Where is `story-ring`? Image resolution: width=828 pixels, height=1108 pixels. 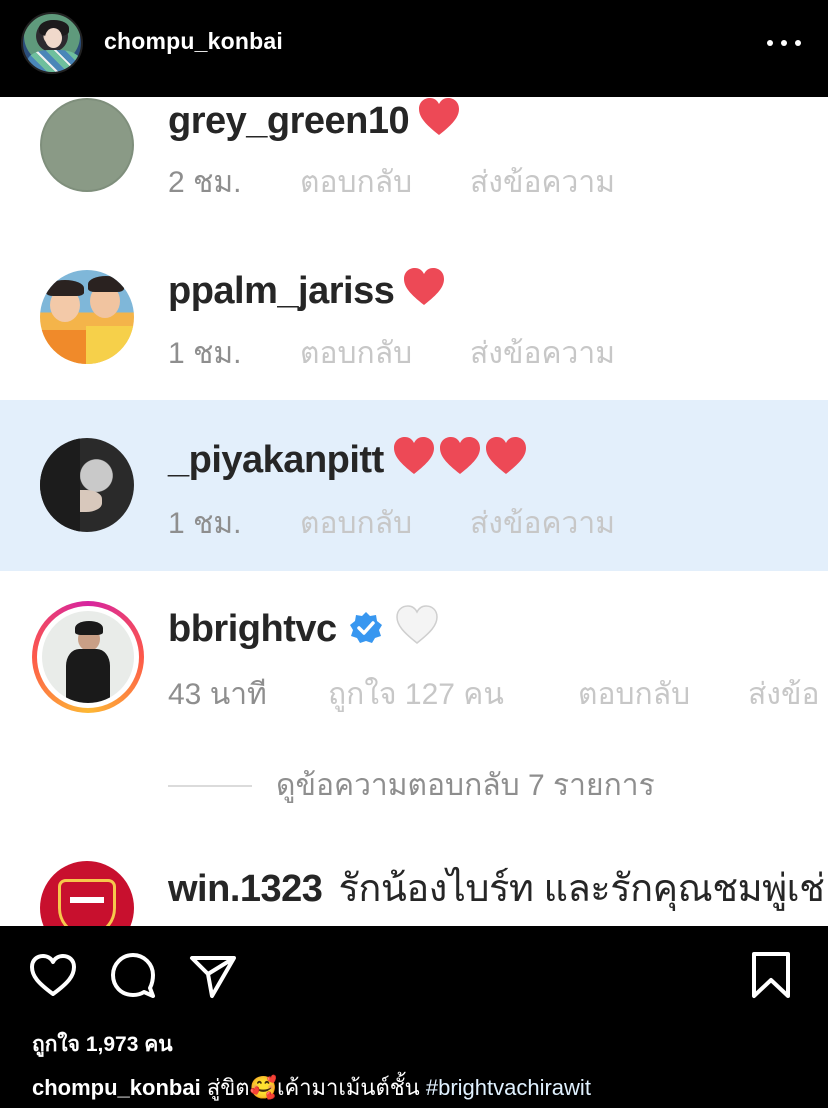 story-ring is located at coordinates (88, 657).